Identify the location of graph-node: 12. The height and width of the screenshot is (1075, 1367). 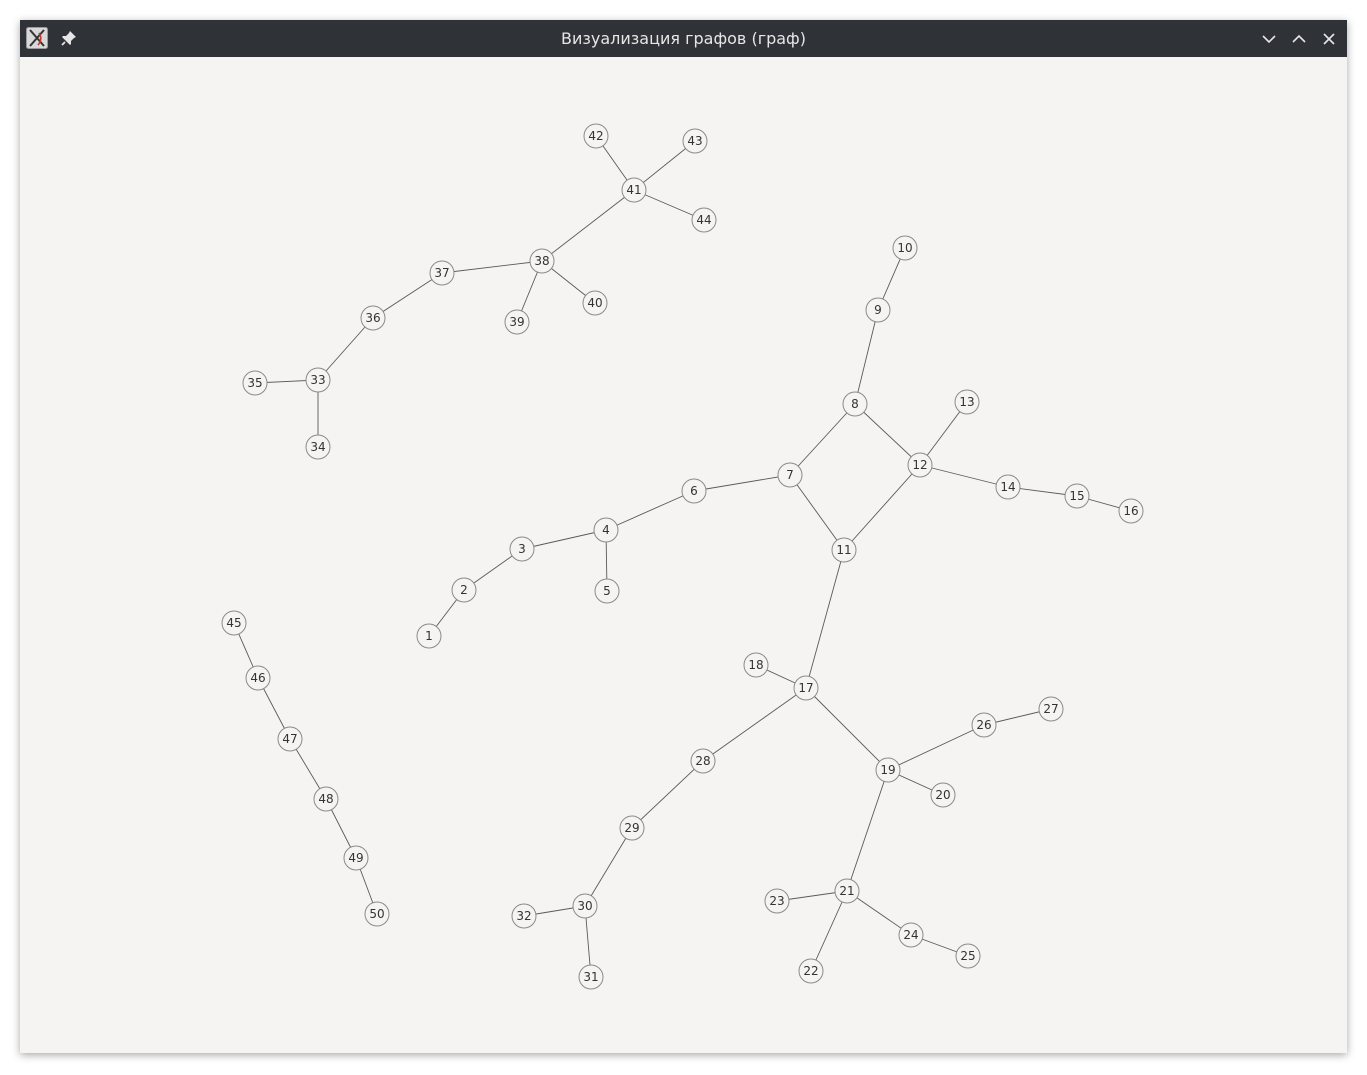
(920, 465).